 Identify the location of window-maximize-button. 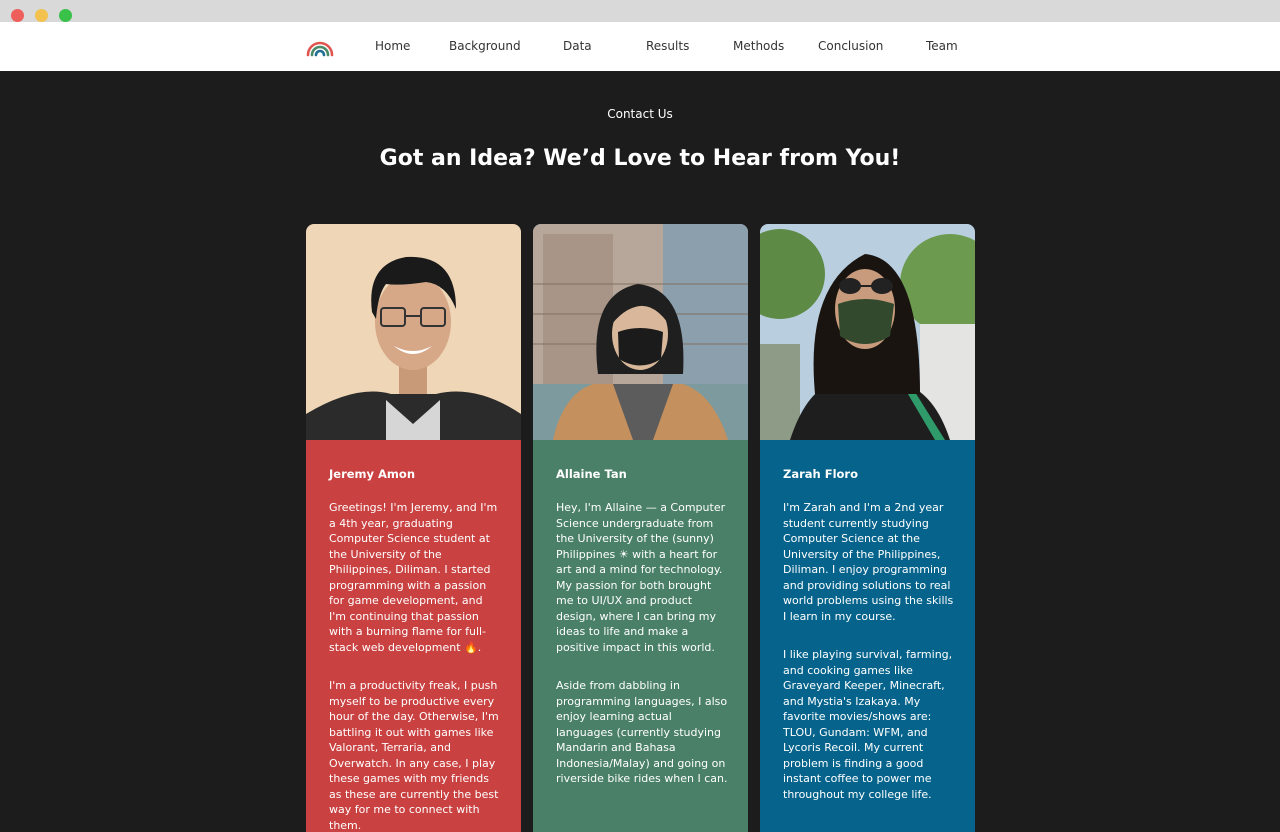
(65, 15).